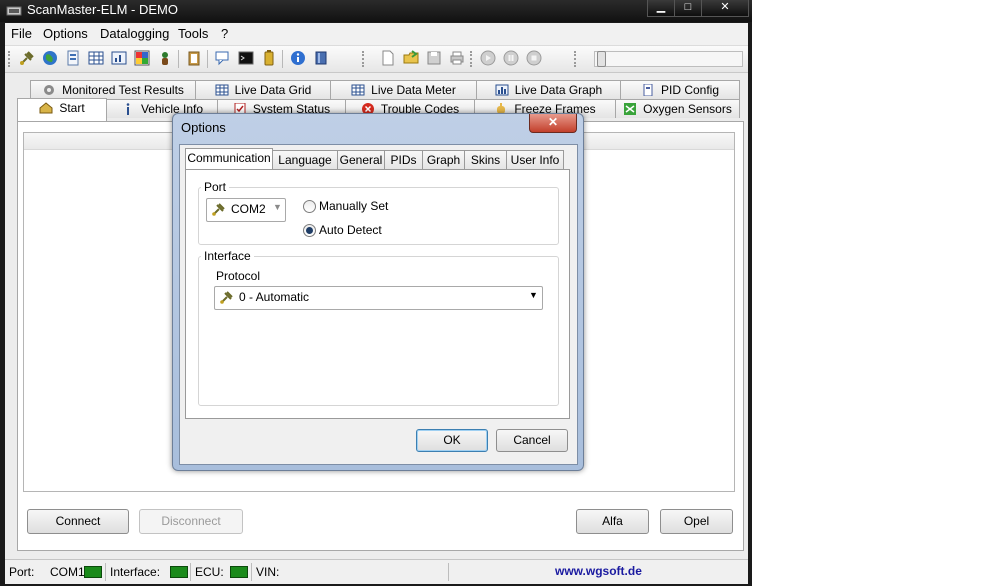 The height and width of the screenshot is (586, 1000). I want to click on port-status-led, so click(93, 572).